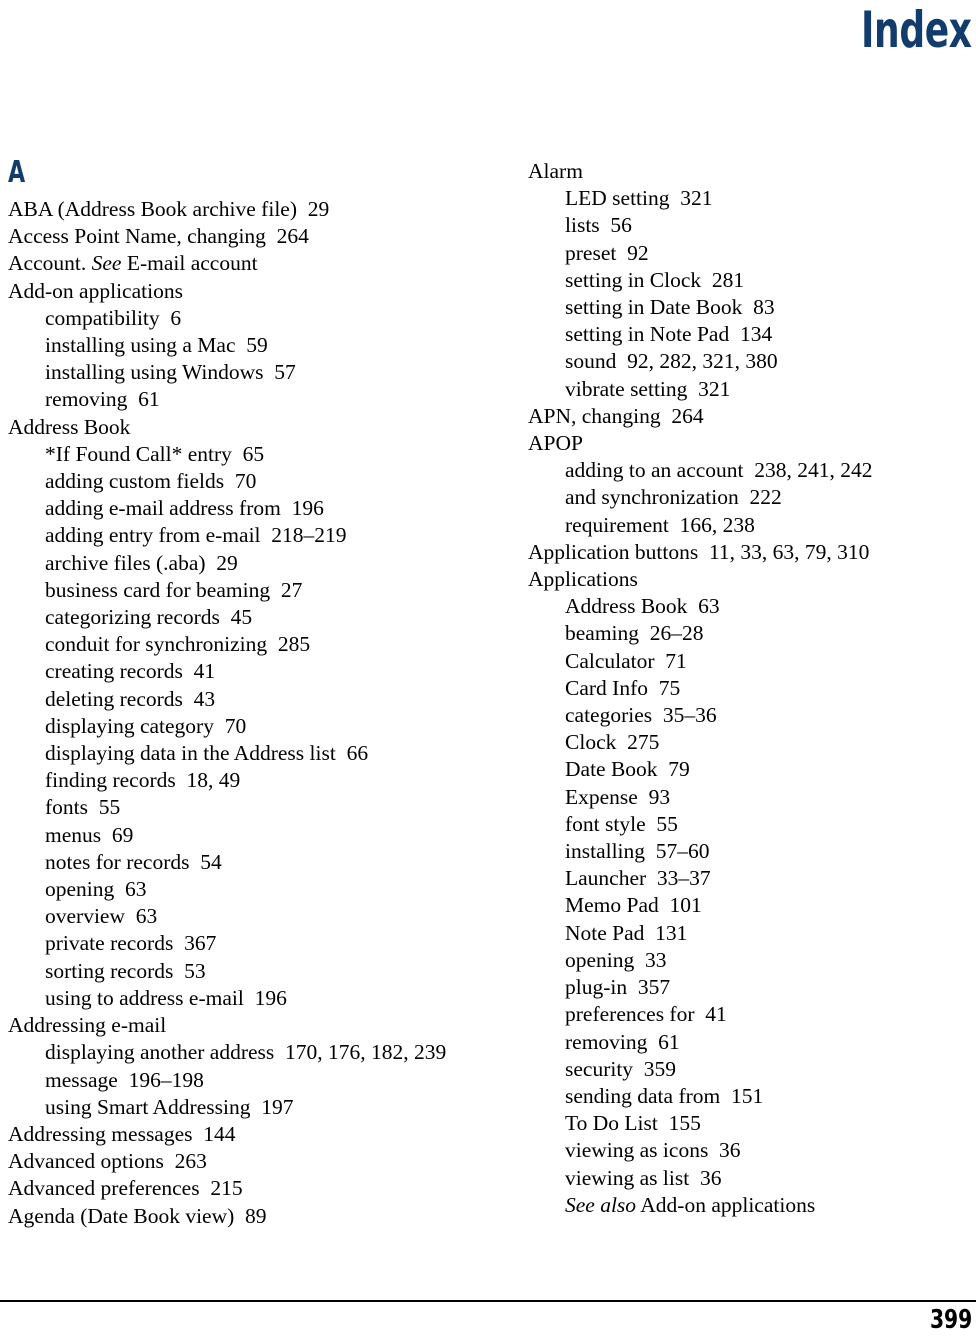 The width and height of the screenshot is (976, 1338). What do you see at coordinates (752, 933) in the screenshot?
I see `index-entry: Note Pad 131` at bounding box center [752, 933].